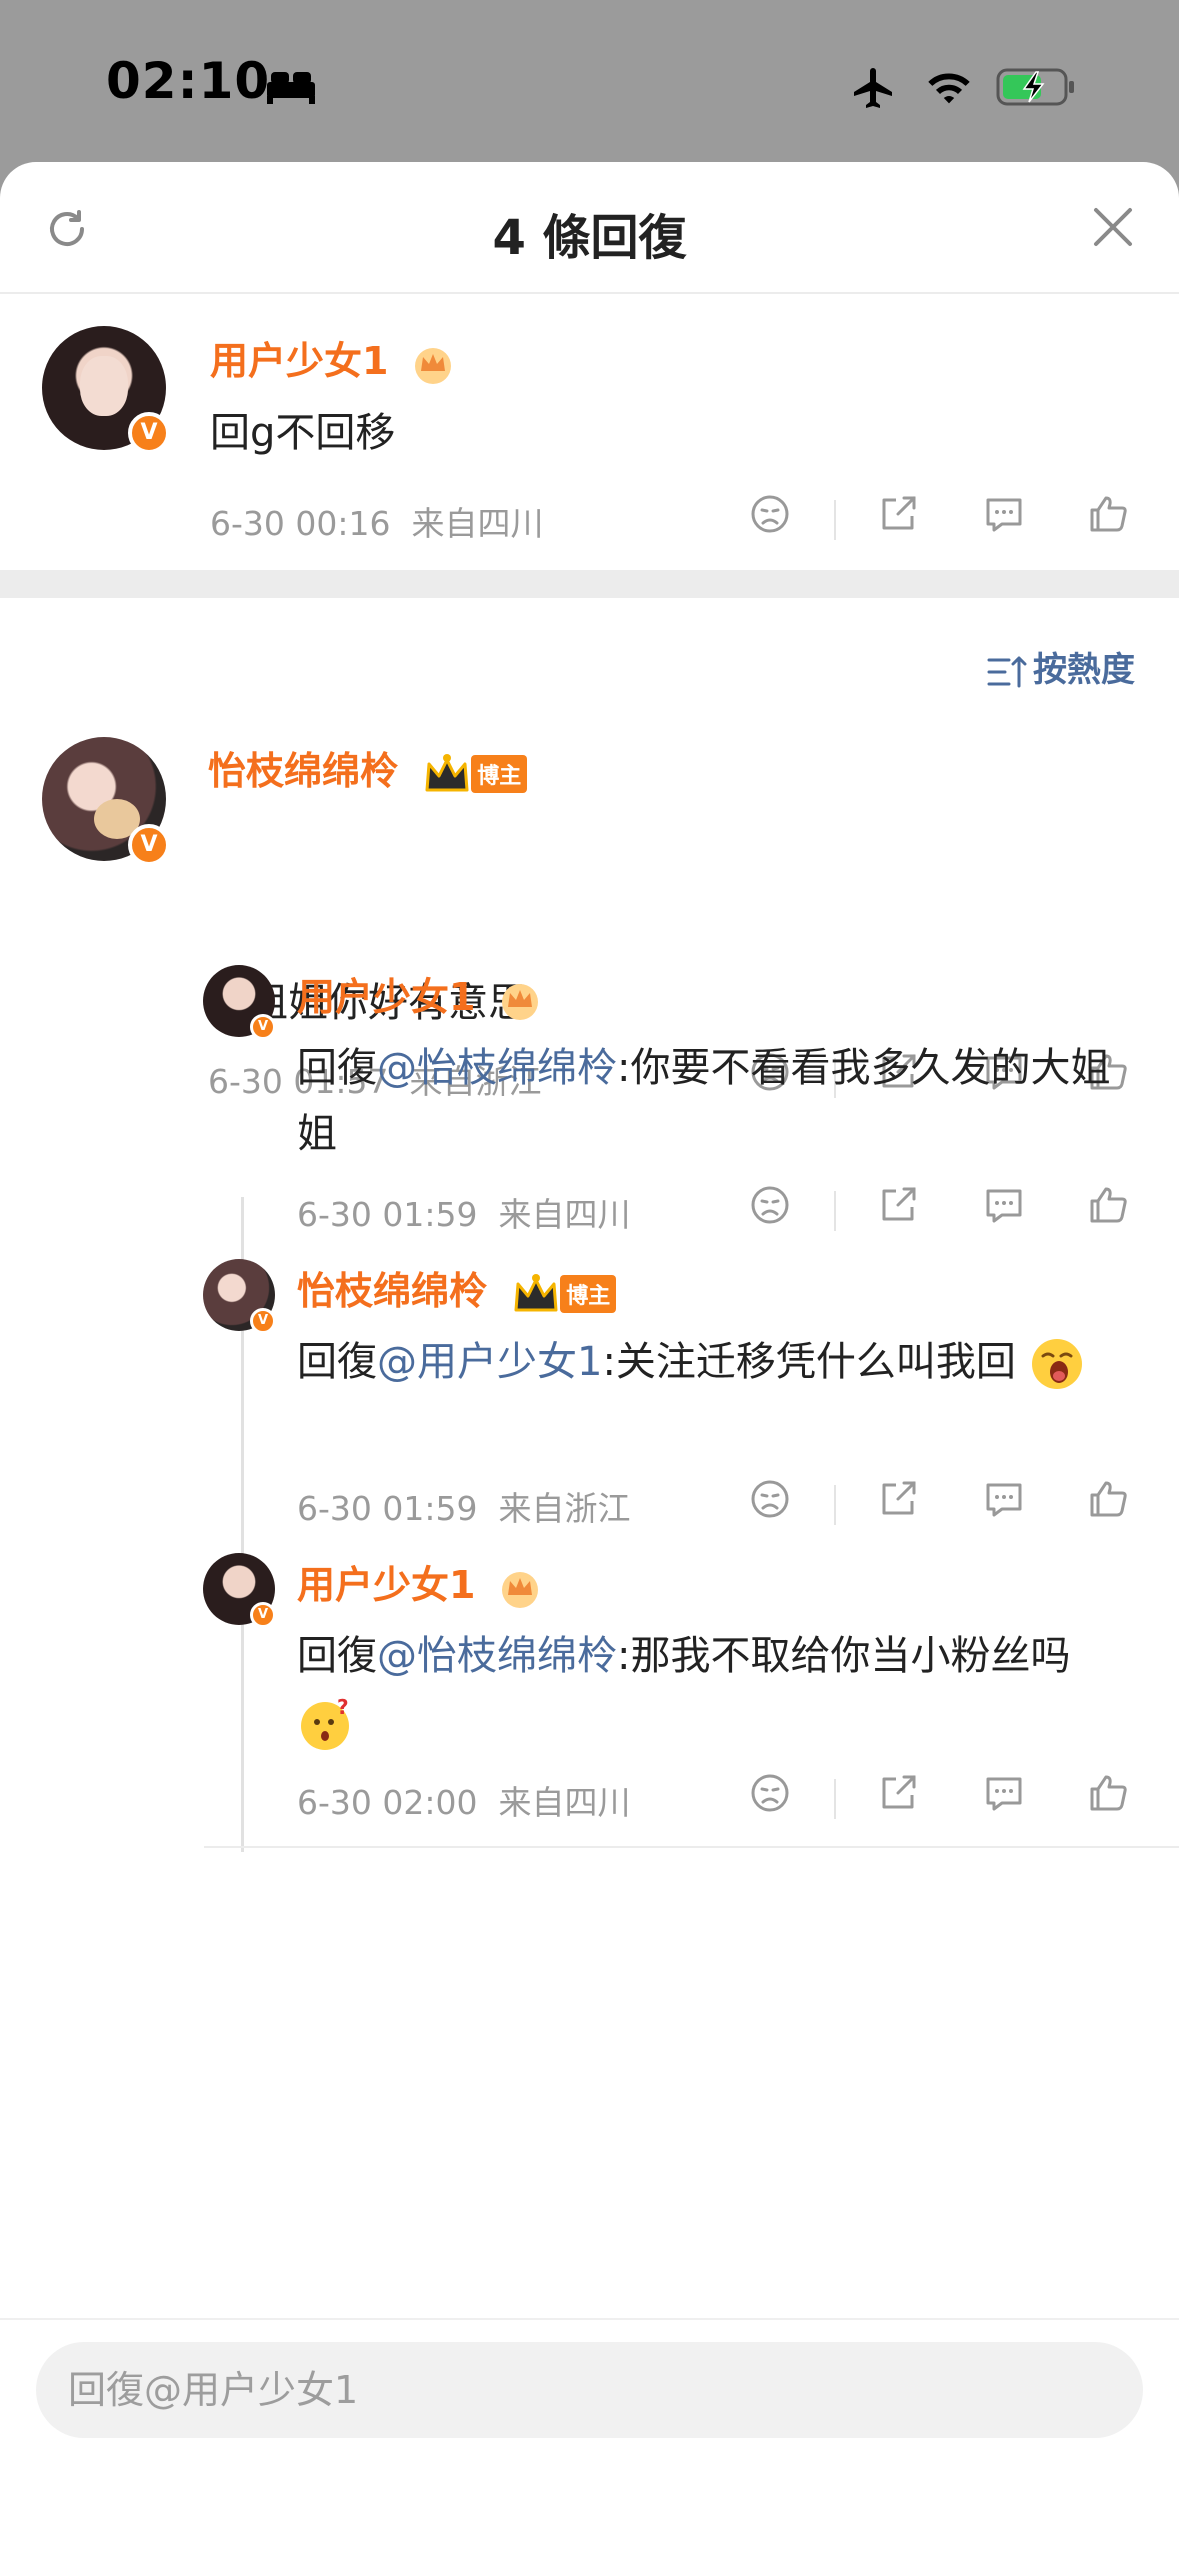 Image resolution: width=1179 pixels, height=2556 pixels. What do you see at coordinates (717, 1689) in the screenshot?
I see `reply-text: 回復@怡枝绵绵柃:那我不取给你当小粉丝吗 ?` at bounding box center [717, 1689].